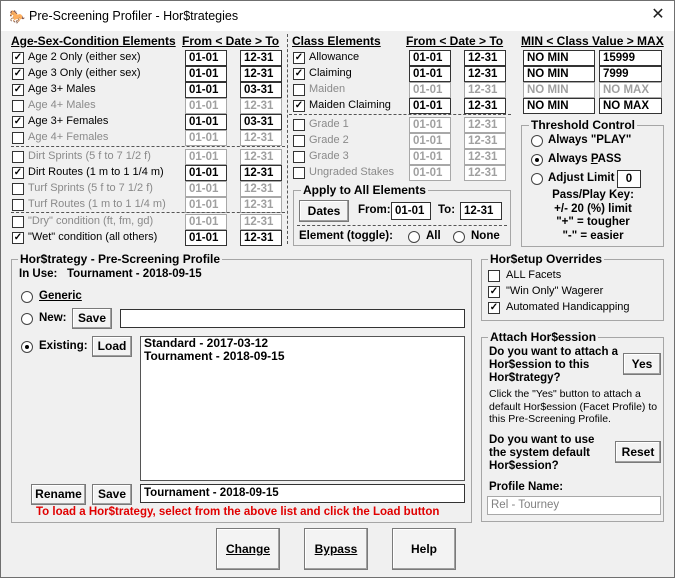  What do you see at coordinates (27, 347) in the screenshot?
I see `existing-radio` at bounding box center [27, 347].